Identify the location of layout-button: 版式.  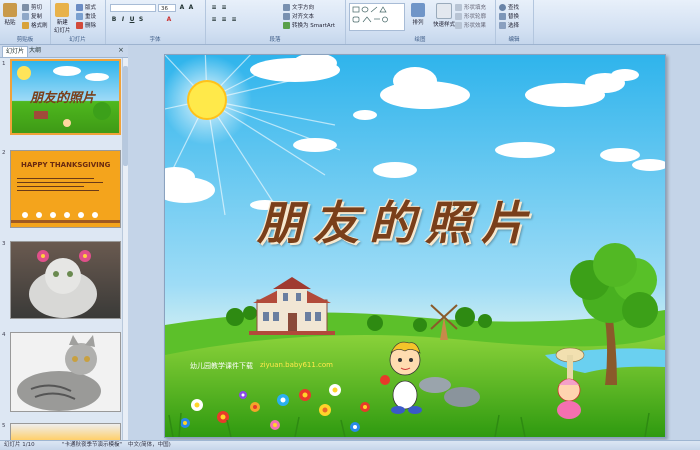
(86, 7).